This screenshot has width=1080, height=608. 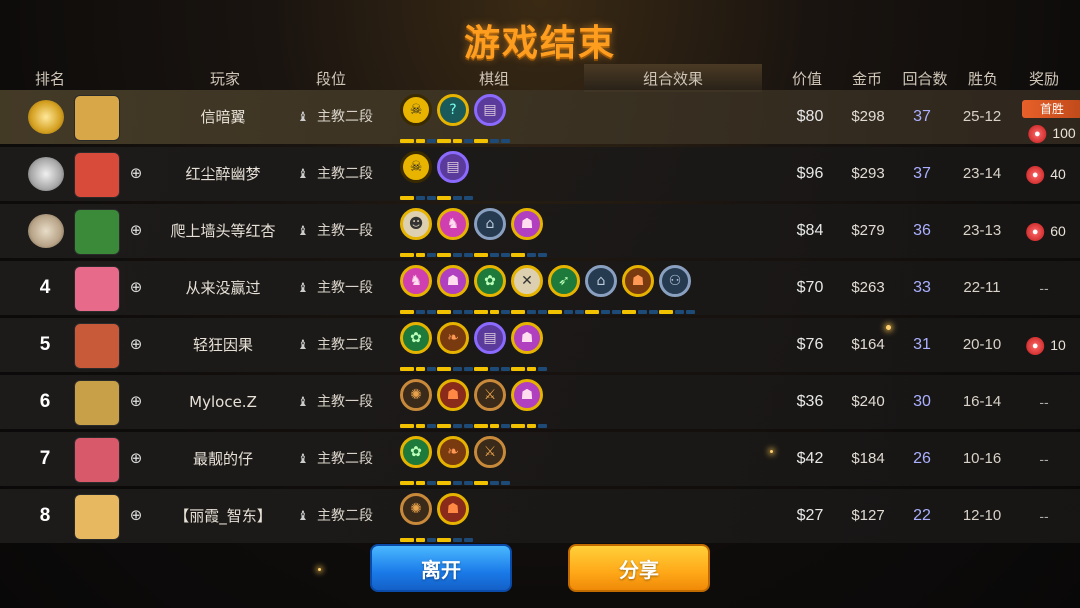 What do you see at coordinates (494, 78) in the screenshot?
I see `tab-lineup: 棋组` at bounding box center [494, 78].